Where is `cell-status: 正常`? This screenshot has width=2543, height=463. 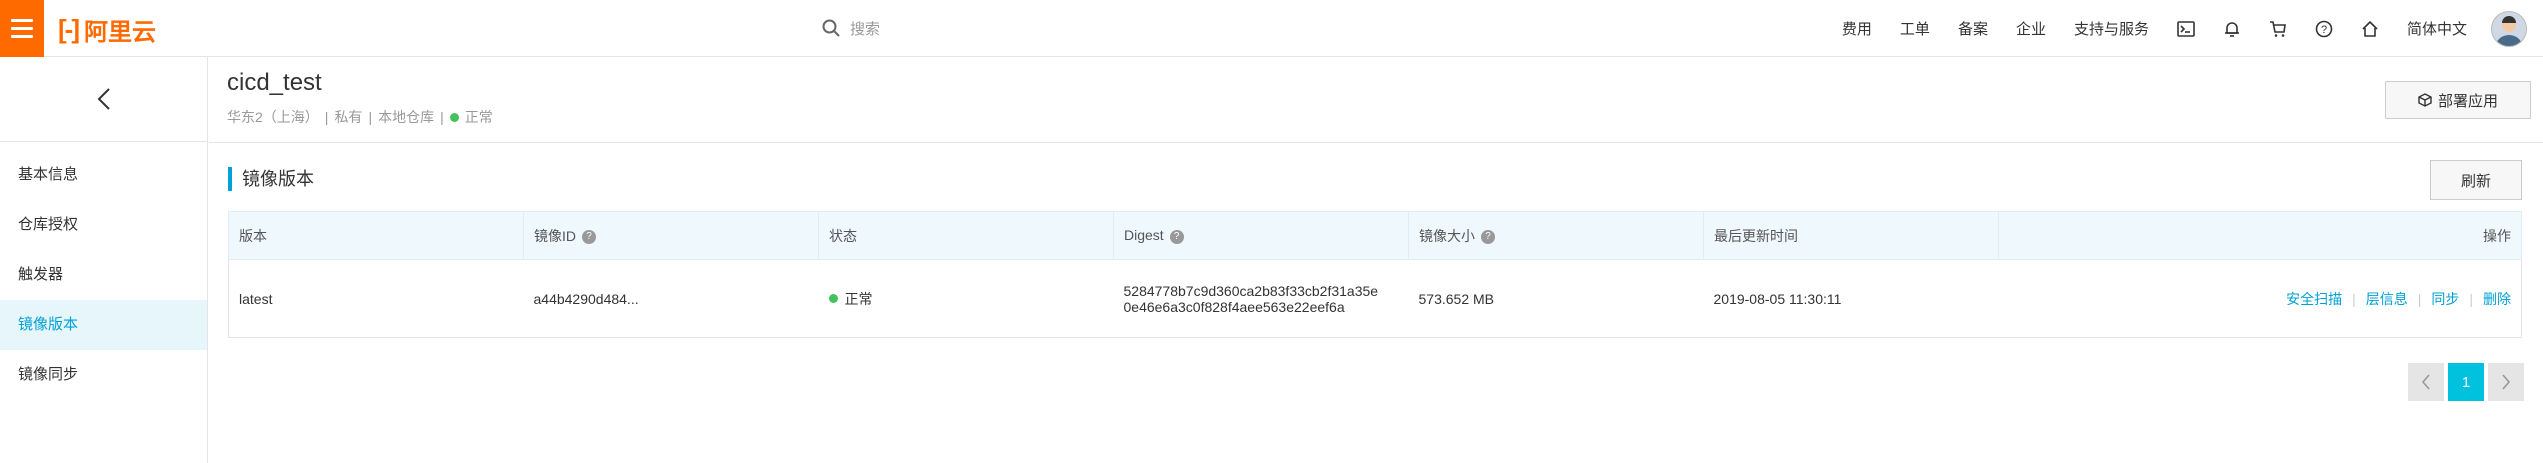
cell-status: 正常 is located at coordinates (966, 298).